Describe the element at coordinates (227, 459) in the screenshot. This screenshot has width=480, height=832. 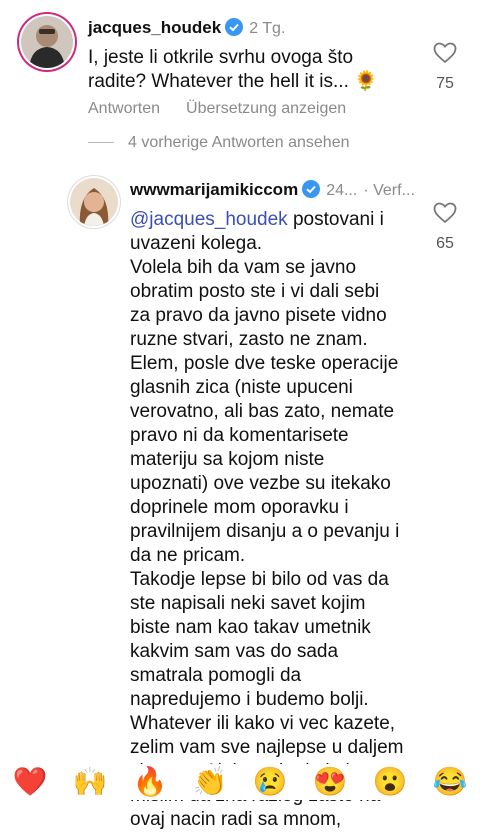
I see `text-line: materiju sa kojom niste` at that location.